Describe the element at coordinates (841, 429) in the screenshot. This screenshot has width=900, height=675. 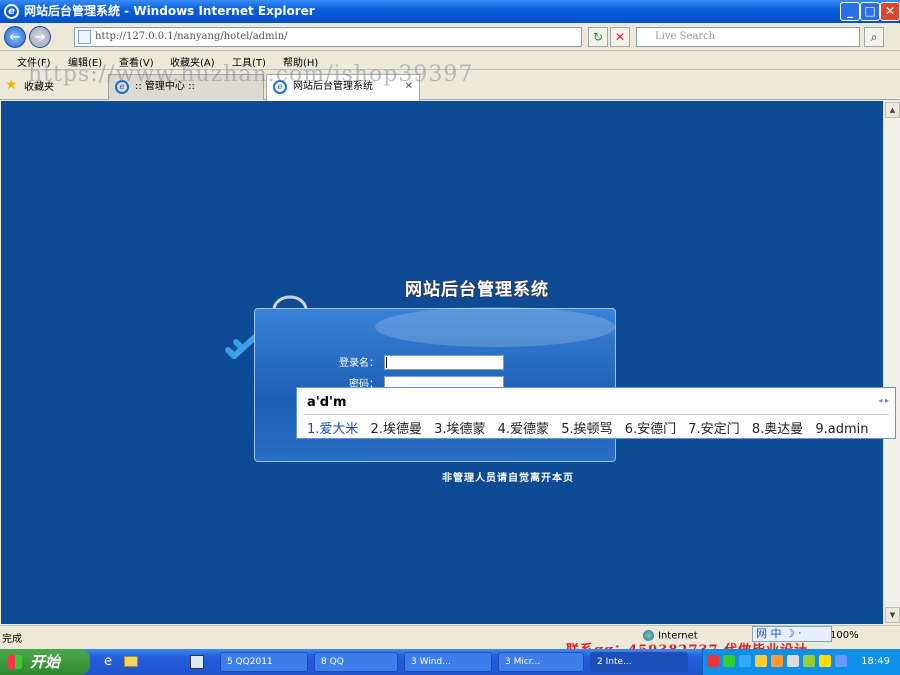
I see `ime-candidate: 9.admin` at that location.